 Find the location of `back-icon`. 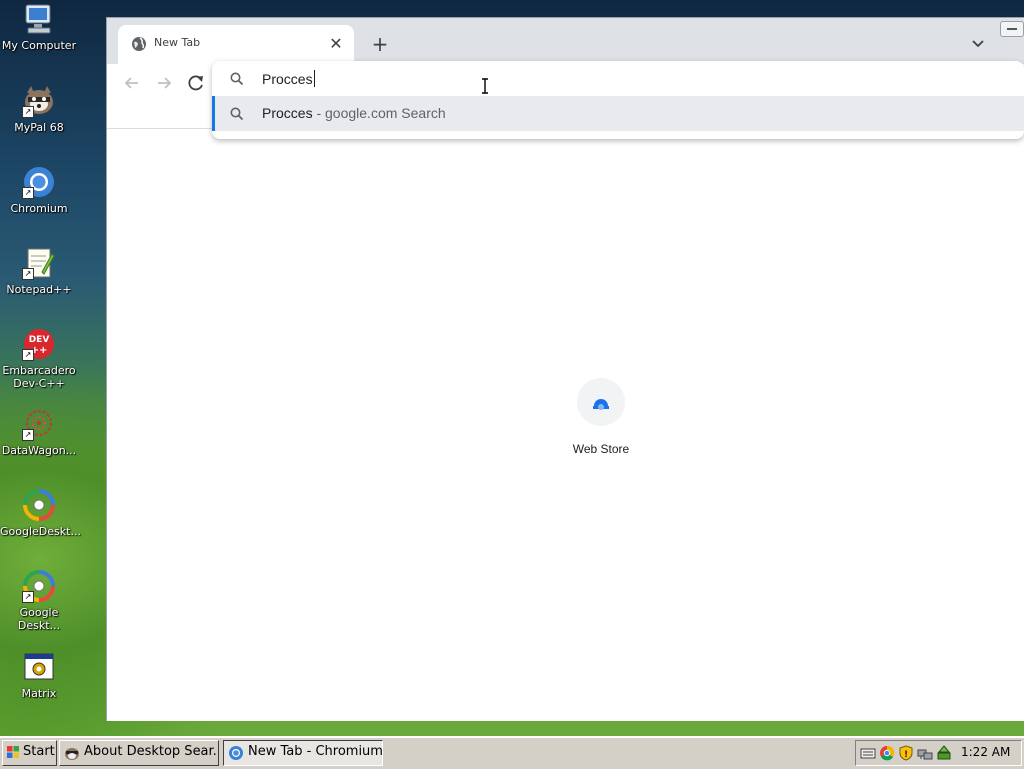

back-icon is located at coordinates (132, 83).